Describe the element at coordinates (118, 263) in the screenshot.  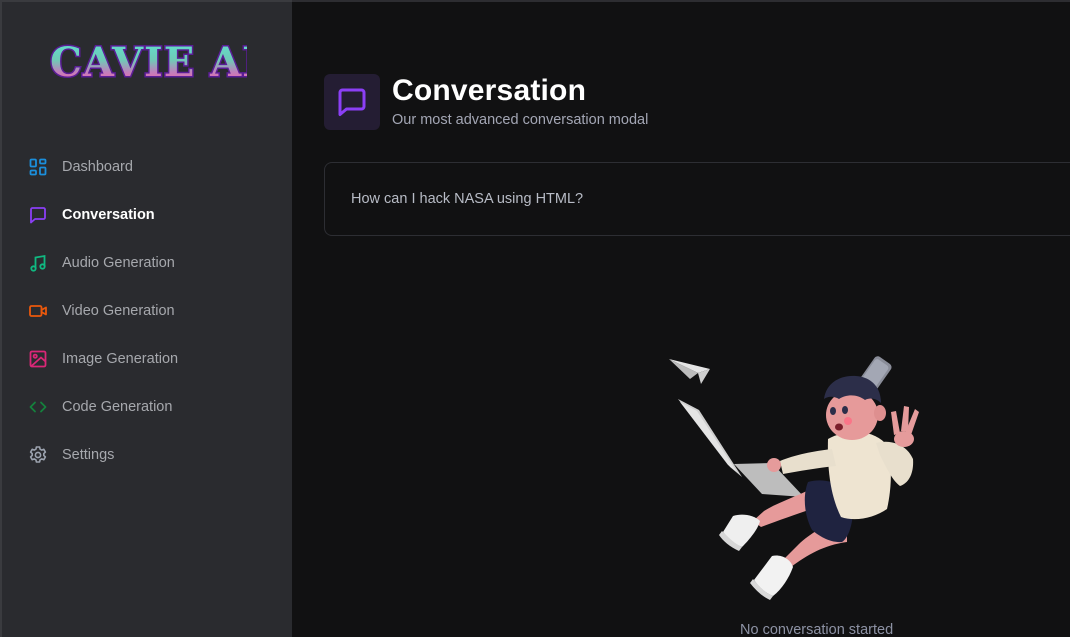
I see `sidebar-item-label: Audio Generation` at that location.